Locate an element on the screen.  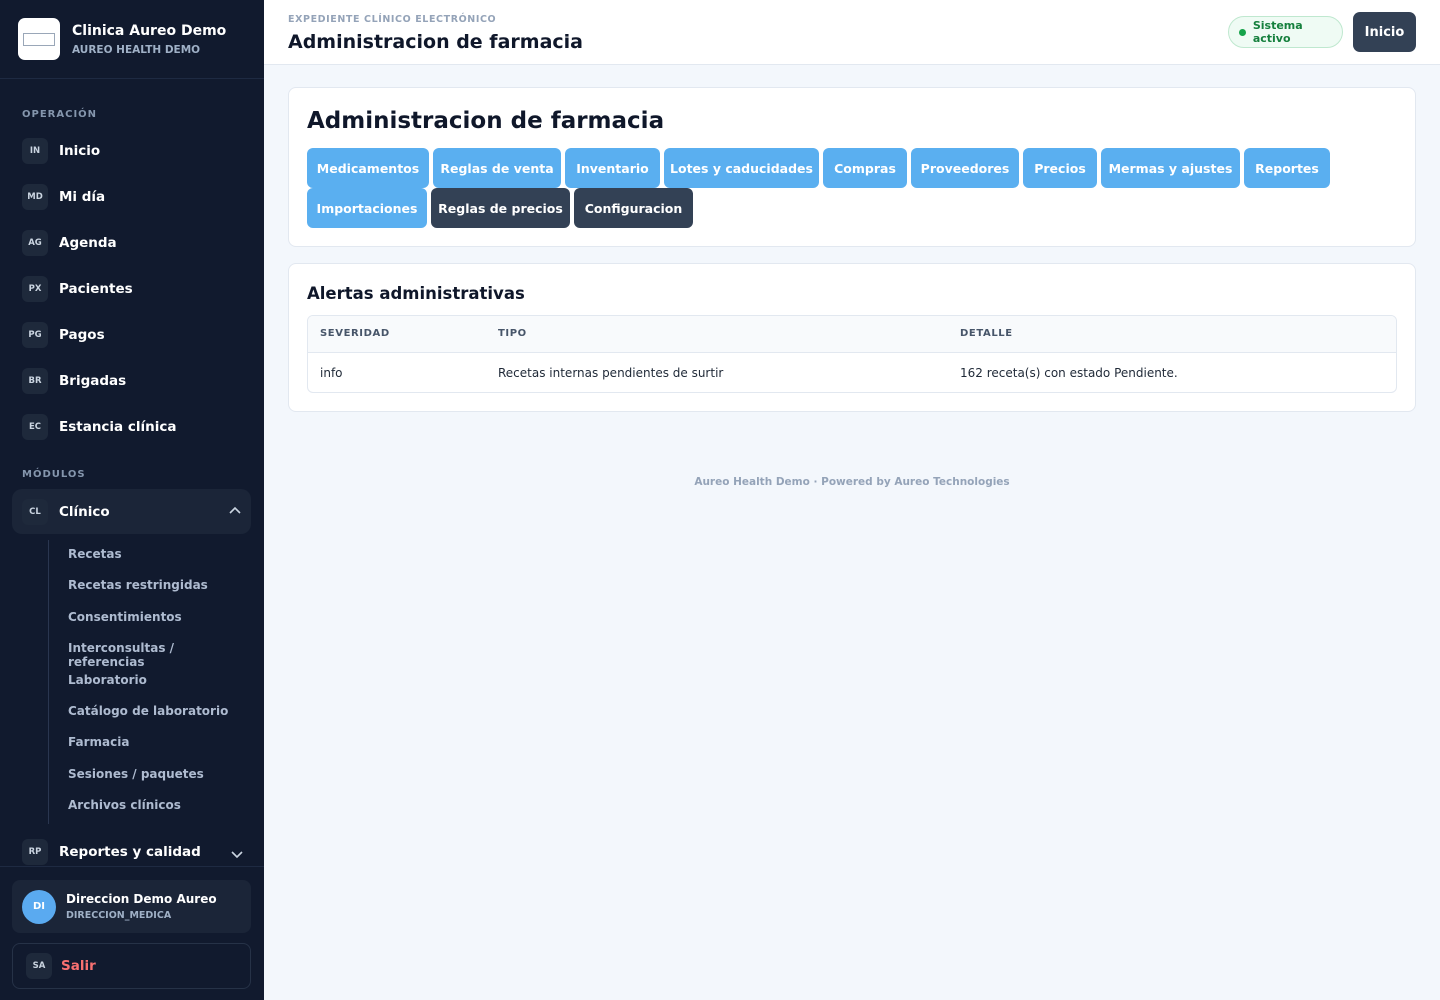
submenu-item-farmacia: Farmacia is located at coordinates (98, 742).